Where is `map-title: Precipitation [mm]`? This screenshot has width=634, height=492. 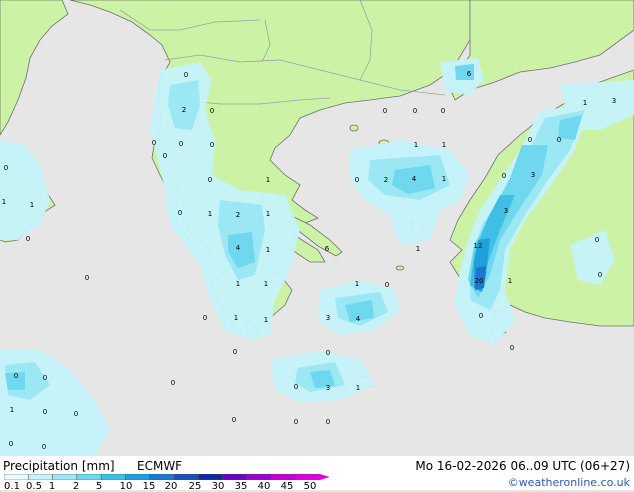
map-title: Precipitation [mm] is located at coordinates (59, 466).